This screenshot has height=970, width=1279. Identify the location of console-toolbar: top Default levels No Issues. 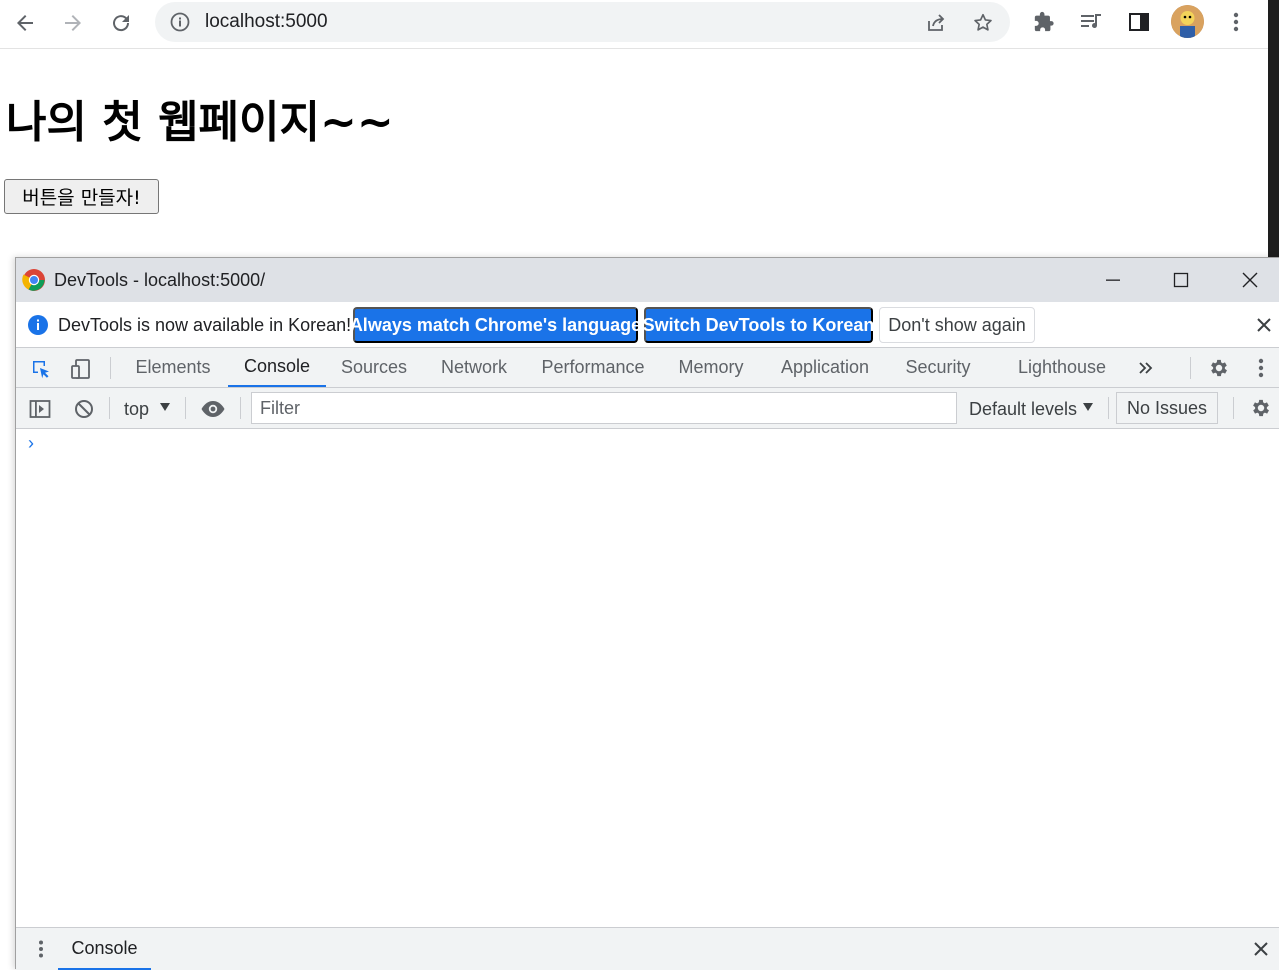
(647, 408).